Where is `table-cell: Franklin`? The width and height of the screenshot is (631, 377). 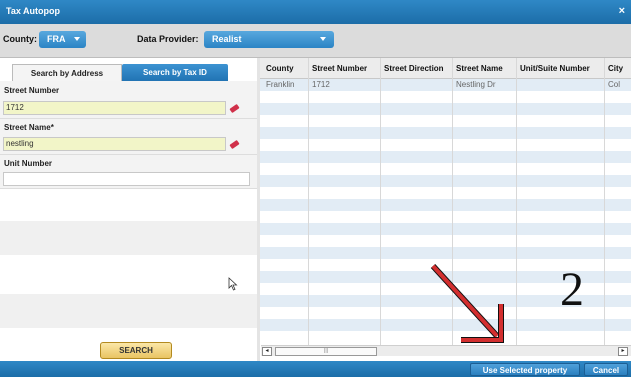 table-cell: Franklin is located at coordinates (280, 84).